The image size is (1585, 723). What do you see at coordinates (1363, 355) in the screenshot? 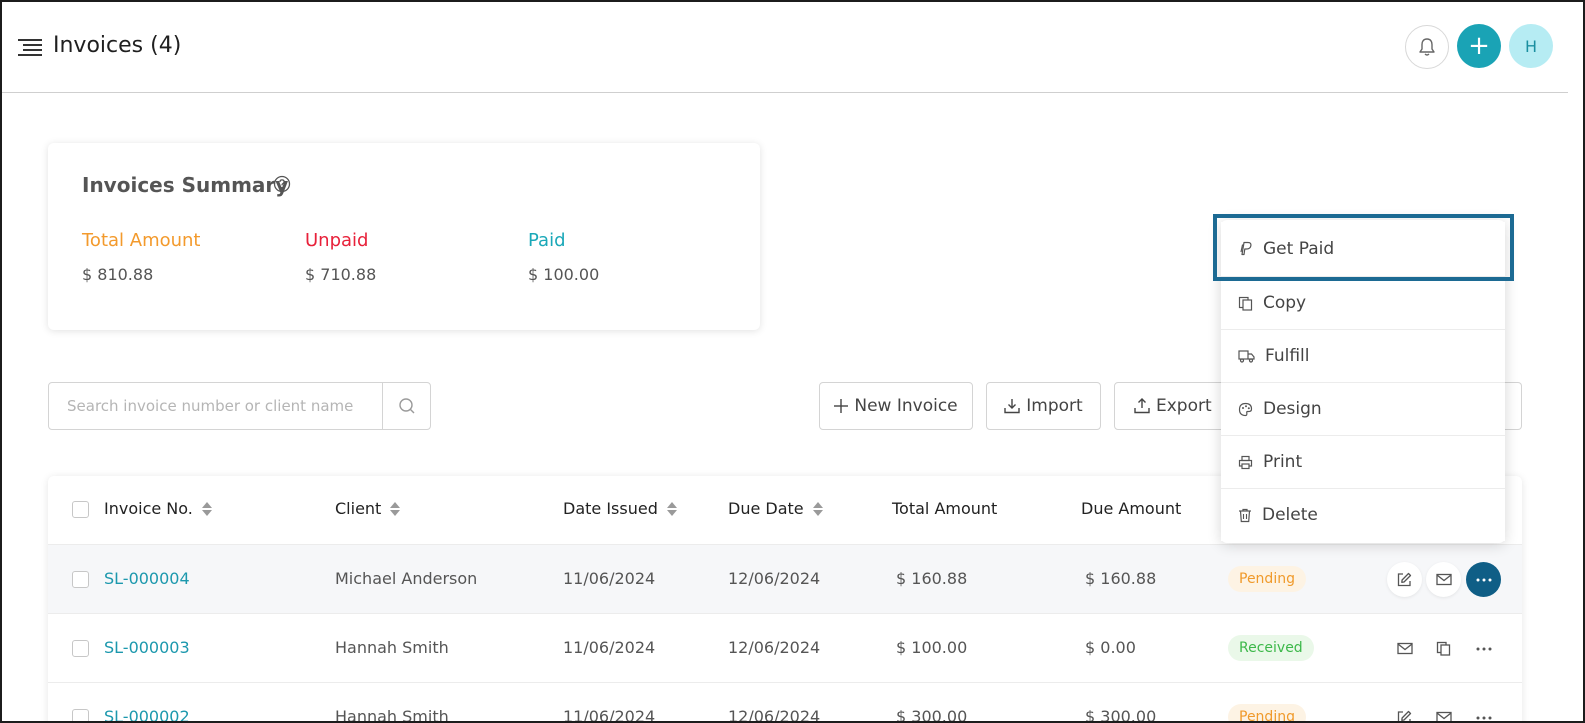
I see `menu-item-fulfill: Fulfill` at bounding box center [1363, 355].